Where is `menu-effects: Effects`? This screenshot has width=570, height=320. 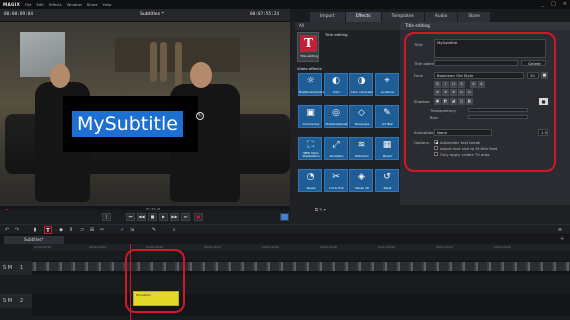
menu-effects: Effects is located at coordinates (55, 4).